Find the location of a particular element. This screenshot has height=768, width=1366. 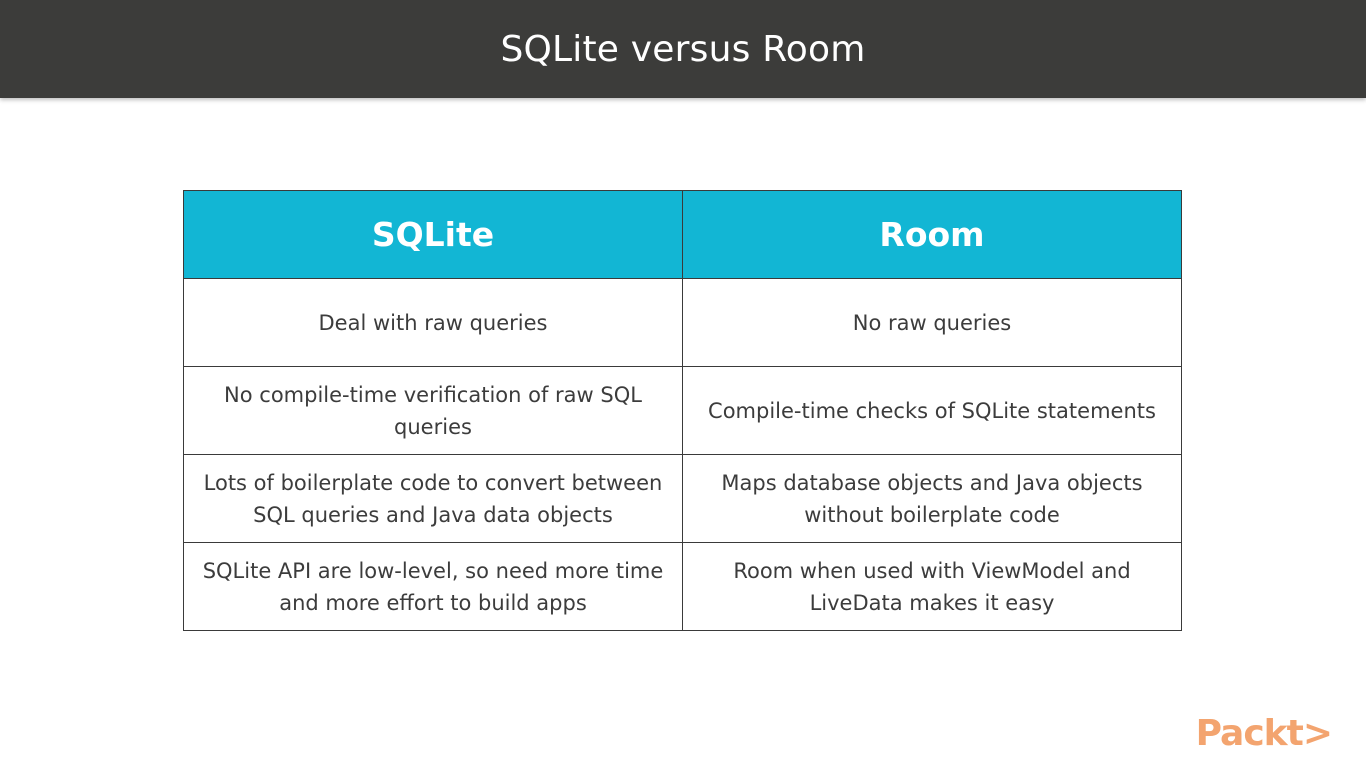

packt-logo: Packt> is located at coordinates (1264, 733).